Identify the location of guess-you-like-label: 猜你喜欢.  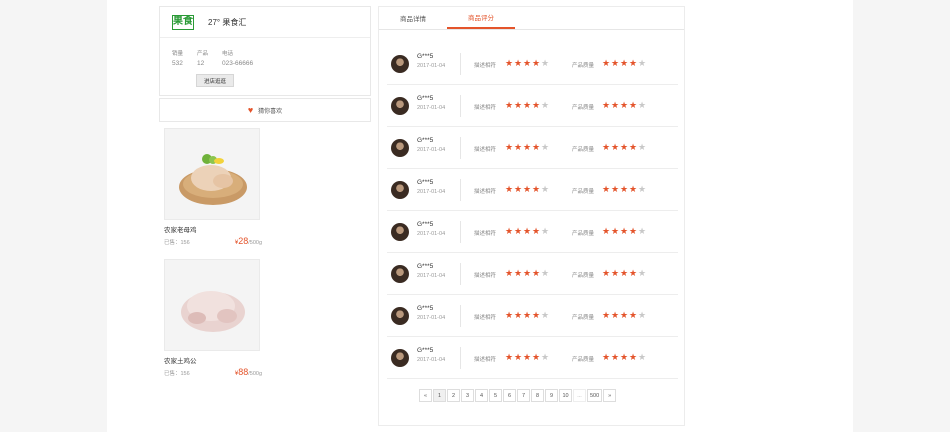
(270, 111).